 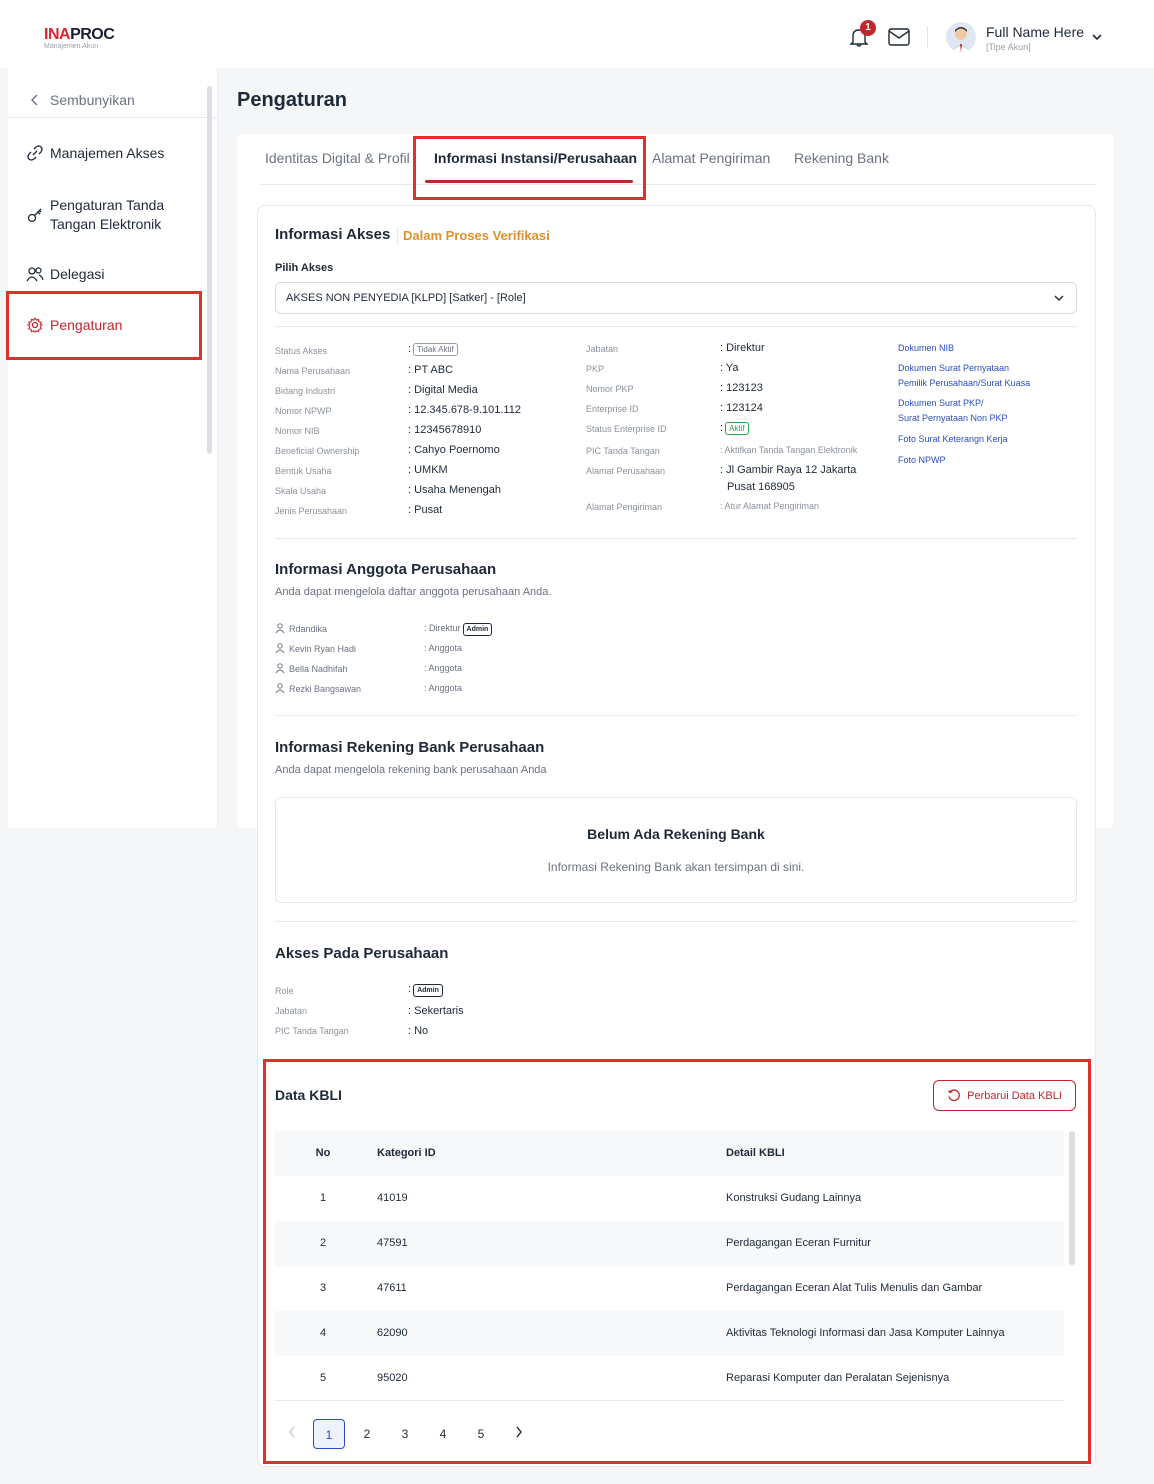 I want to click on field-value: : Direktur, so click(x=742, y=348).